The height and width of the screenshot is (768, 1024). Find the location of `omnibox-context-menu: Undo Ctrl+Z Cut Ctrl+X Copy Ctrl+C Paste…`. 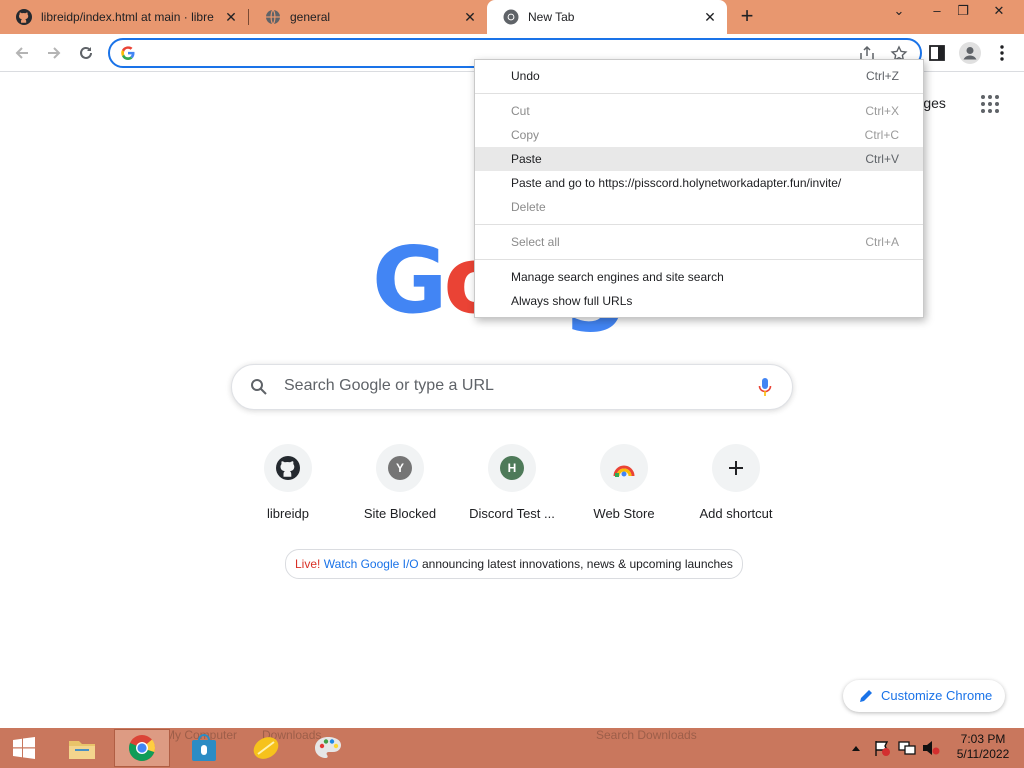

omnibox-context-menu: Undo Ctrl+Z Cut Ctrl+X Copy Ctrl+C Paste… is located at coordinates (699, 188).